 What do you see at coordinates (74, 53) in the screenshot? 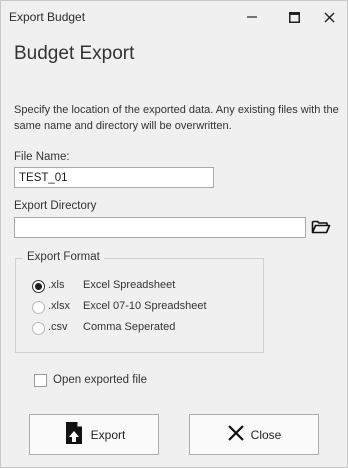
I see `page-title: Budget Export` at bounding box center [74, 53].